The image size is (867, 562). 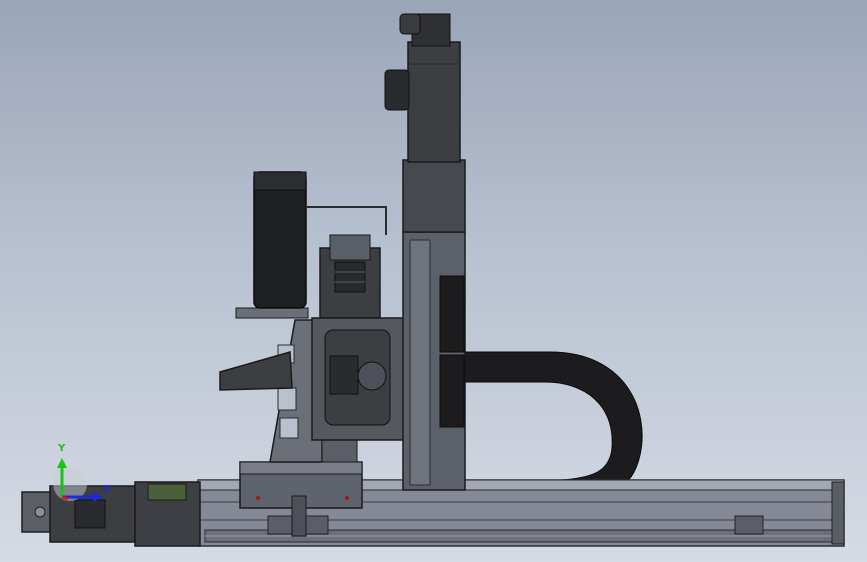 What do you see at coordinates (107, 489) in the screenshot?
I see `z-axis-label: Z` at bounding box center [107, 489].